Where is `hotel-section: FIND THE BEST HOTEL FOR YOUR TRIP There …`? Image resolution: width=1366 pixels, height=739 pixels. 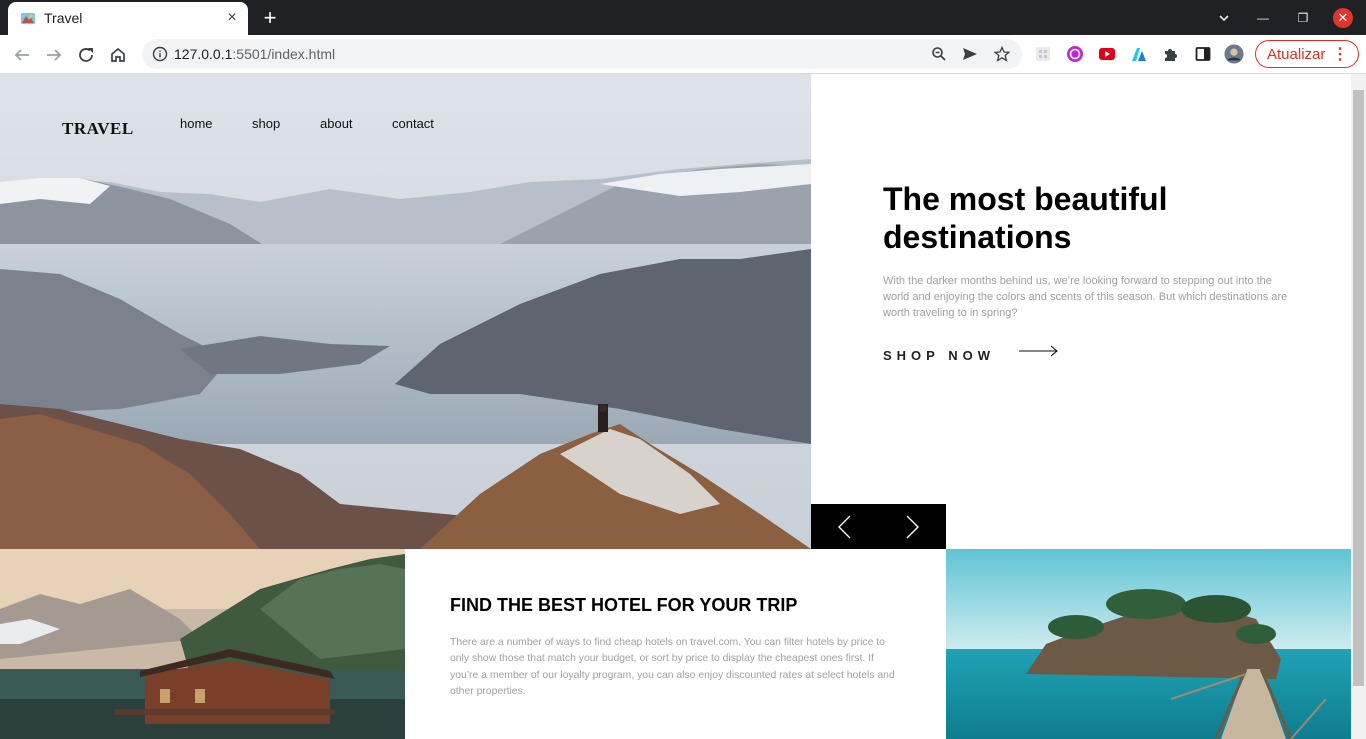 hotel-section: FIND THE BEST HOTEL FOR YOUR TRIP There … is located at coordinates (675, 644).